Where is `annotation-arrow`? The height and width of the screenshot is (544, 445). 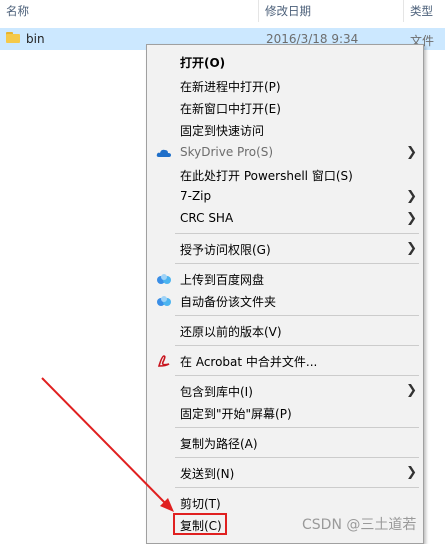
annotation-arrow is located at coordinates (107, 444).